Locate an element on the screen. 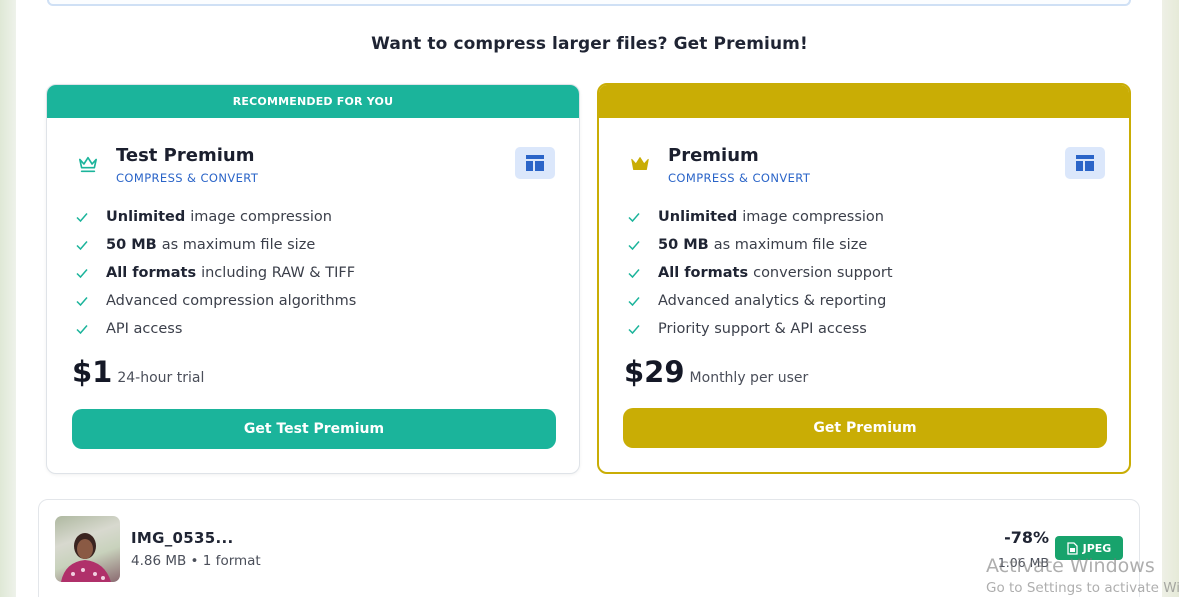 This screenshot has height=597, width=1179. price-note: Monthly per user is located at coordinates (749, 378).